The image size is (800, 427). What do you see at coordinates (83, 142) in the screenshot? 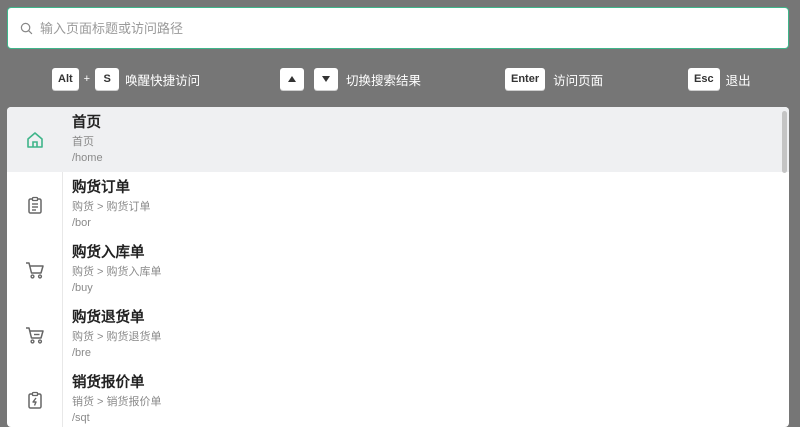
I see `result-breadcrumb: 首页` at bounding box center [83, 142].